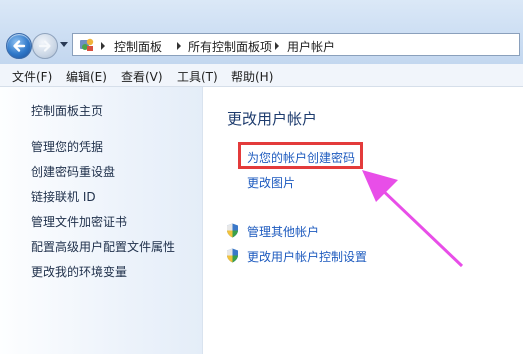 This screenshot has height=354, width=523. I want to click on address-box: 控制面板 所有控制面板项 用户帐户, so click(296, 44).